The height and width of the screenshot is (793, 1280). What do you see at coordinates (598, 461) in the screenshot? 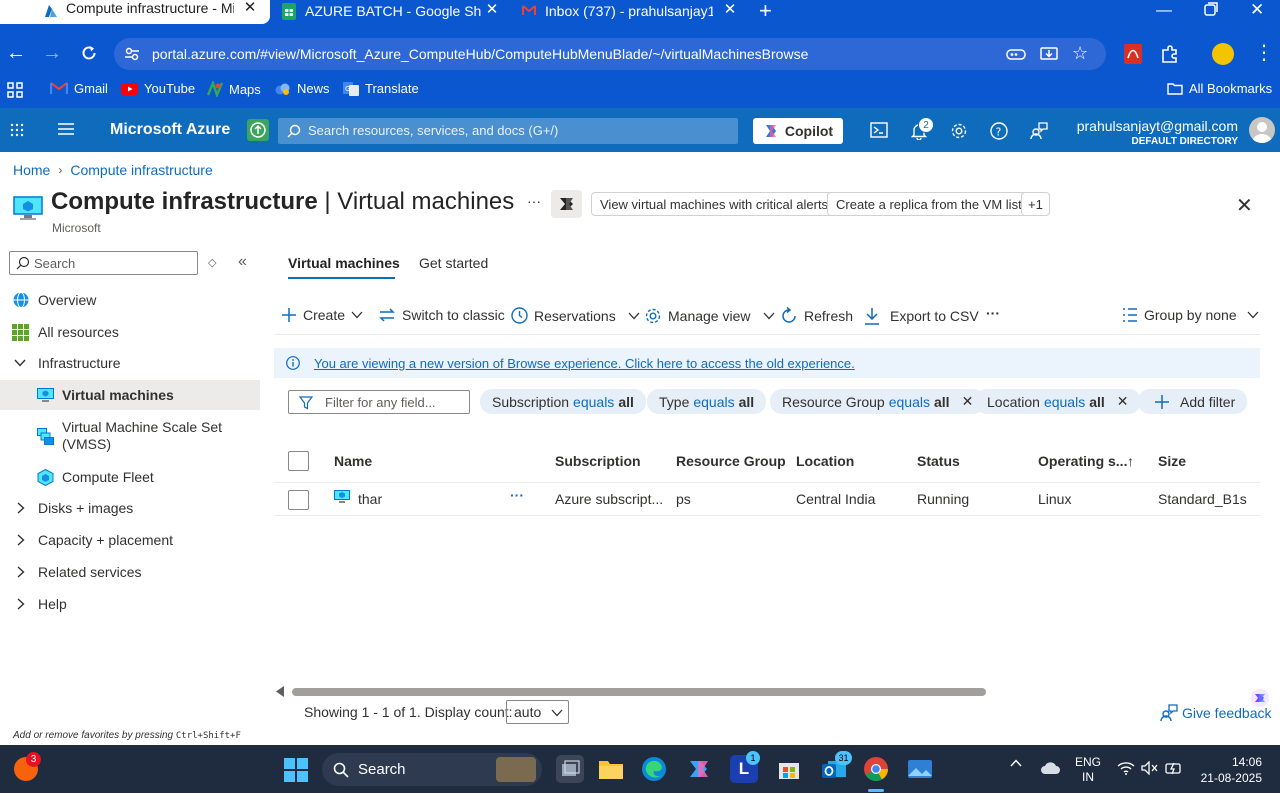
I see `column-header-subscription: Subscription` at bounding box center [598, 461].